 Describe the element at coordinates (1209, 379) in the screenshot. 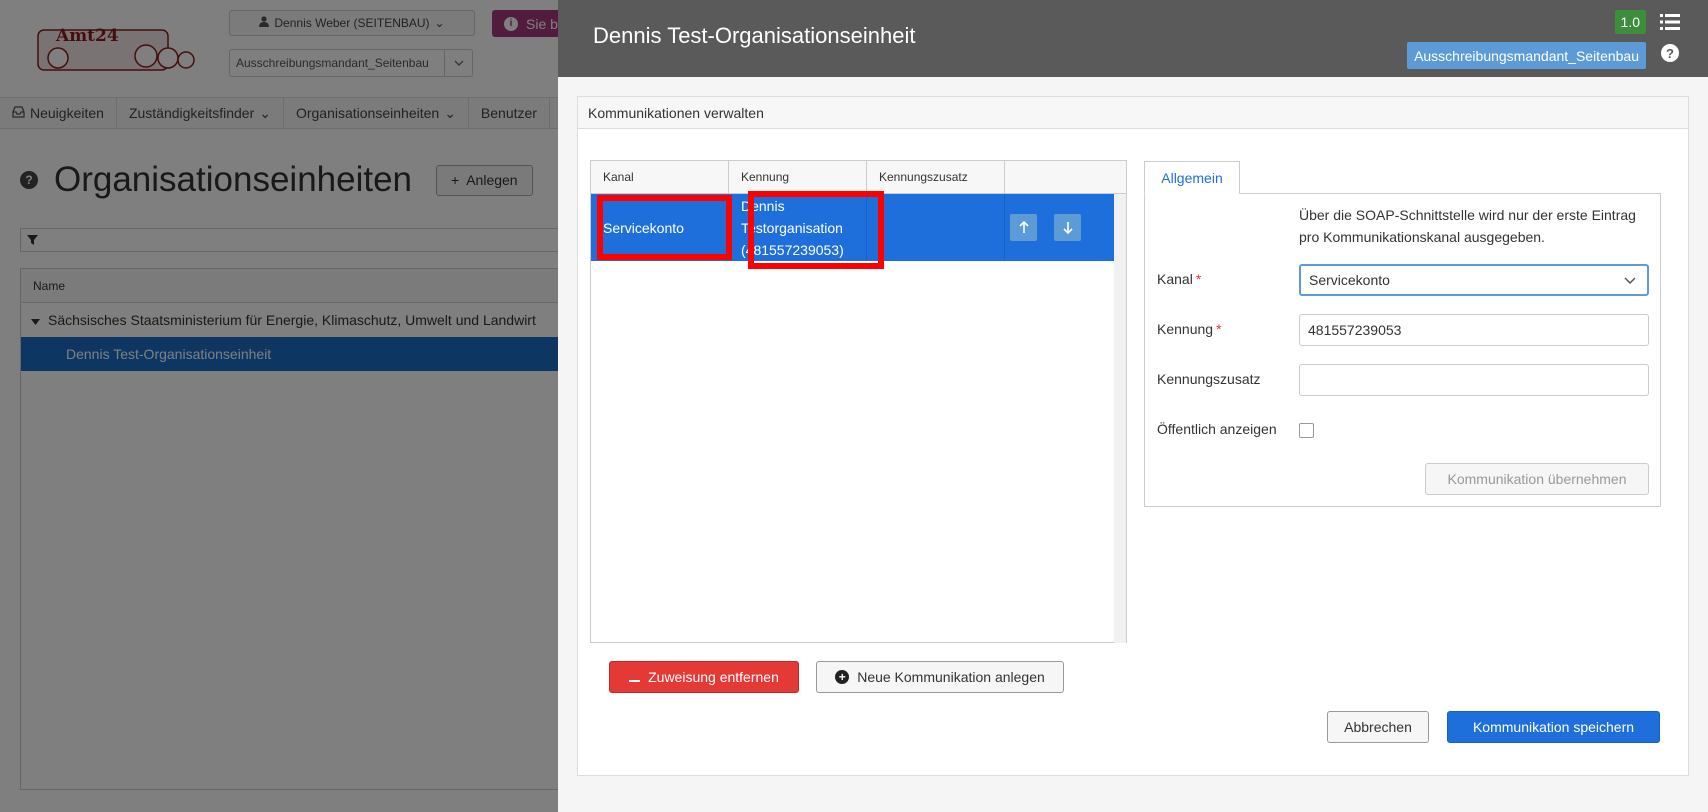

I see `kennungszusatz-label: Kennungszusatz` at that location.